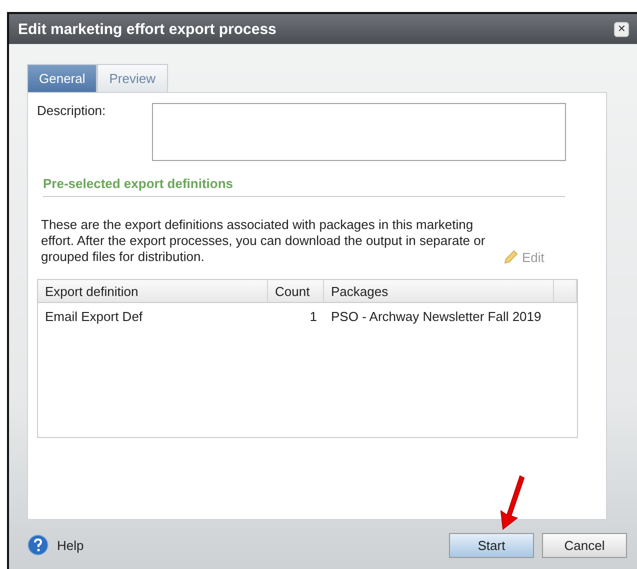 This screenshot has height=569, width=637. I want to click on section-title: Pre-selected export definitions, so click(138, 183).